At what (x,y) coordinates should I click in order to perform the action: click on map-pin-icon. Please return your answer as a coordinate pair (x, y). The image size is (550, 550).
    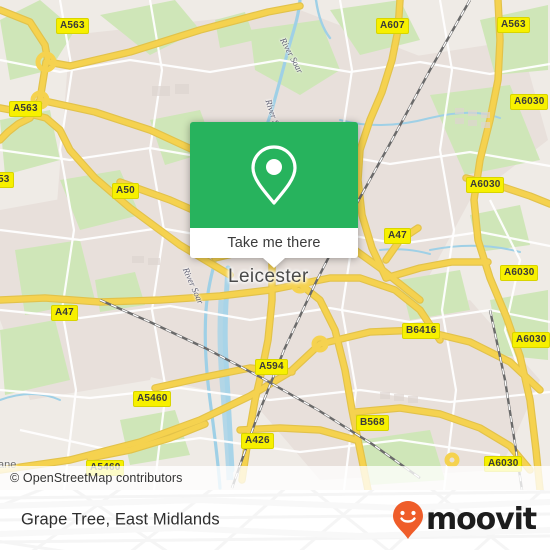
    Looking at the image, I should click on (274, 175).